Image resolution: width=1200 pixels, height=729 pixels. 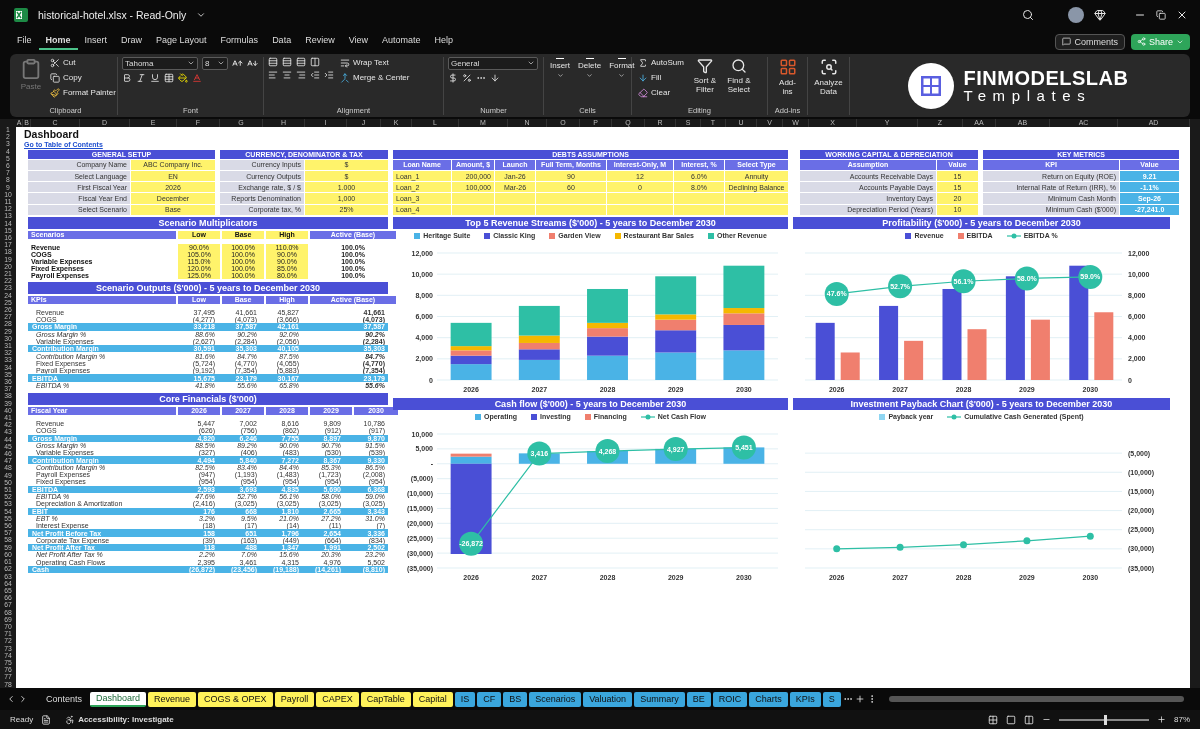 What do you see at coordinates (805, 699) in the screenshot?
I see `sheet-tab: KPIs` at bounding box center [805, 699].